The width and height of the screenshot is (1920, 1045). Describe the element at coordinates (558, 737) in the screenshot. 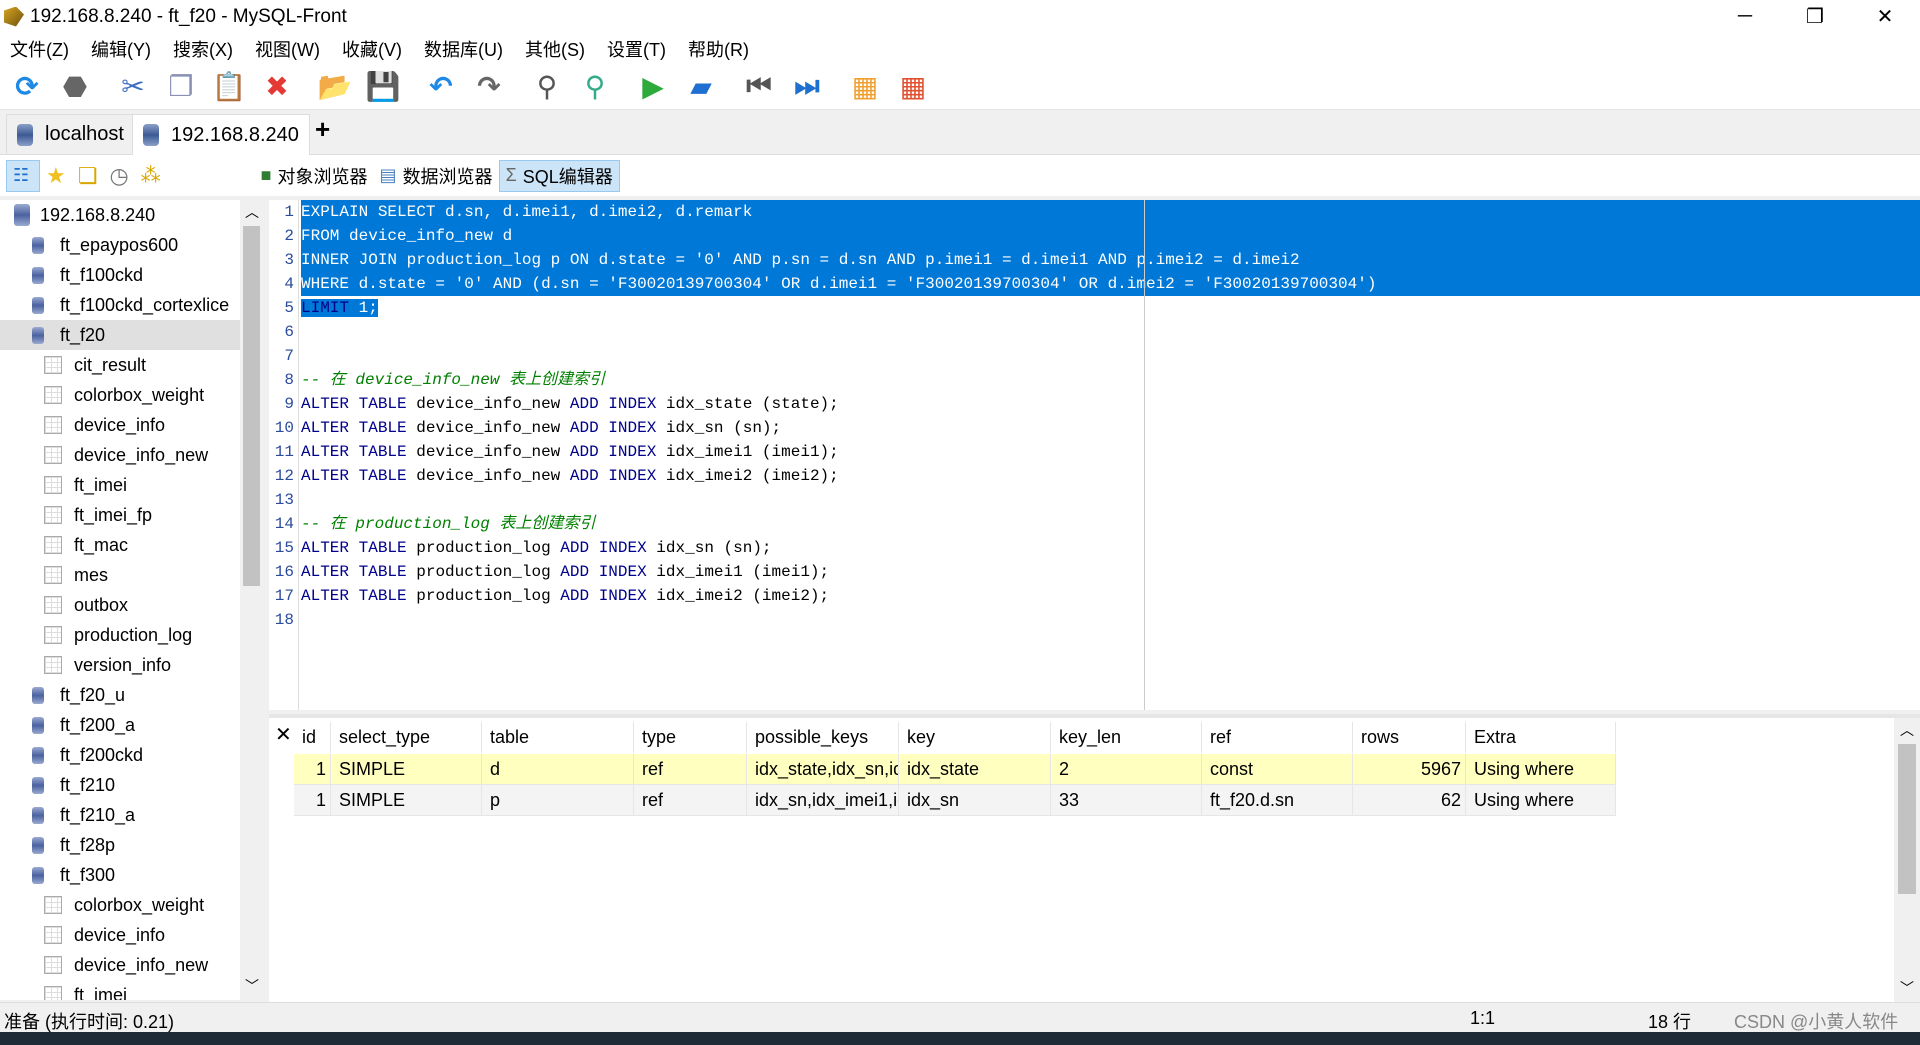

I see `column-header: table` at that location.